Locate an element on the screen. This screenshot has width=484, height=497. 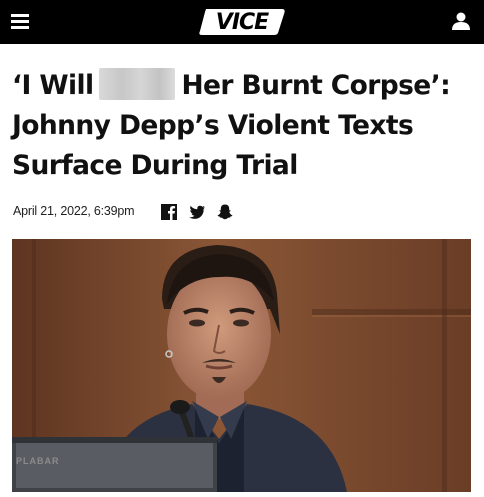
snapchat-icon is located at coordinates (225, 212).